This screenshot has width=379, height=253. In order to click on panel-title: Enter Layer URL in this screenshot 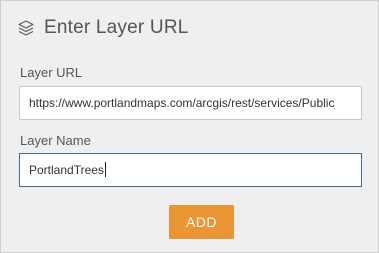, I will do `click(116, 27)`.